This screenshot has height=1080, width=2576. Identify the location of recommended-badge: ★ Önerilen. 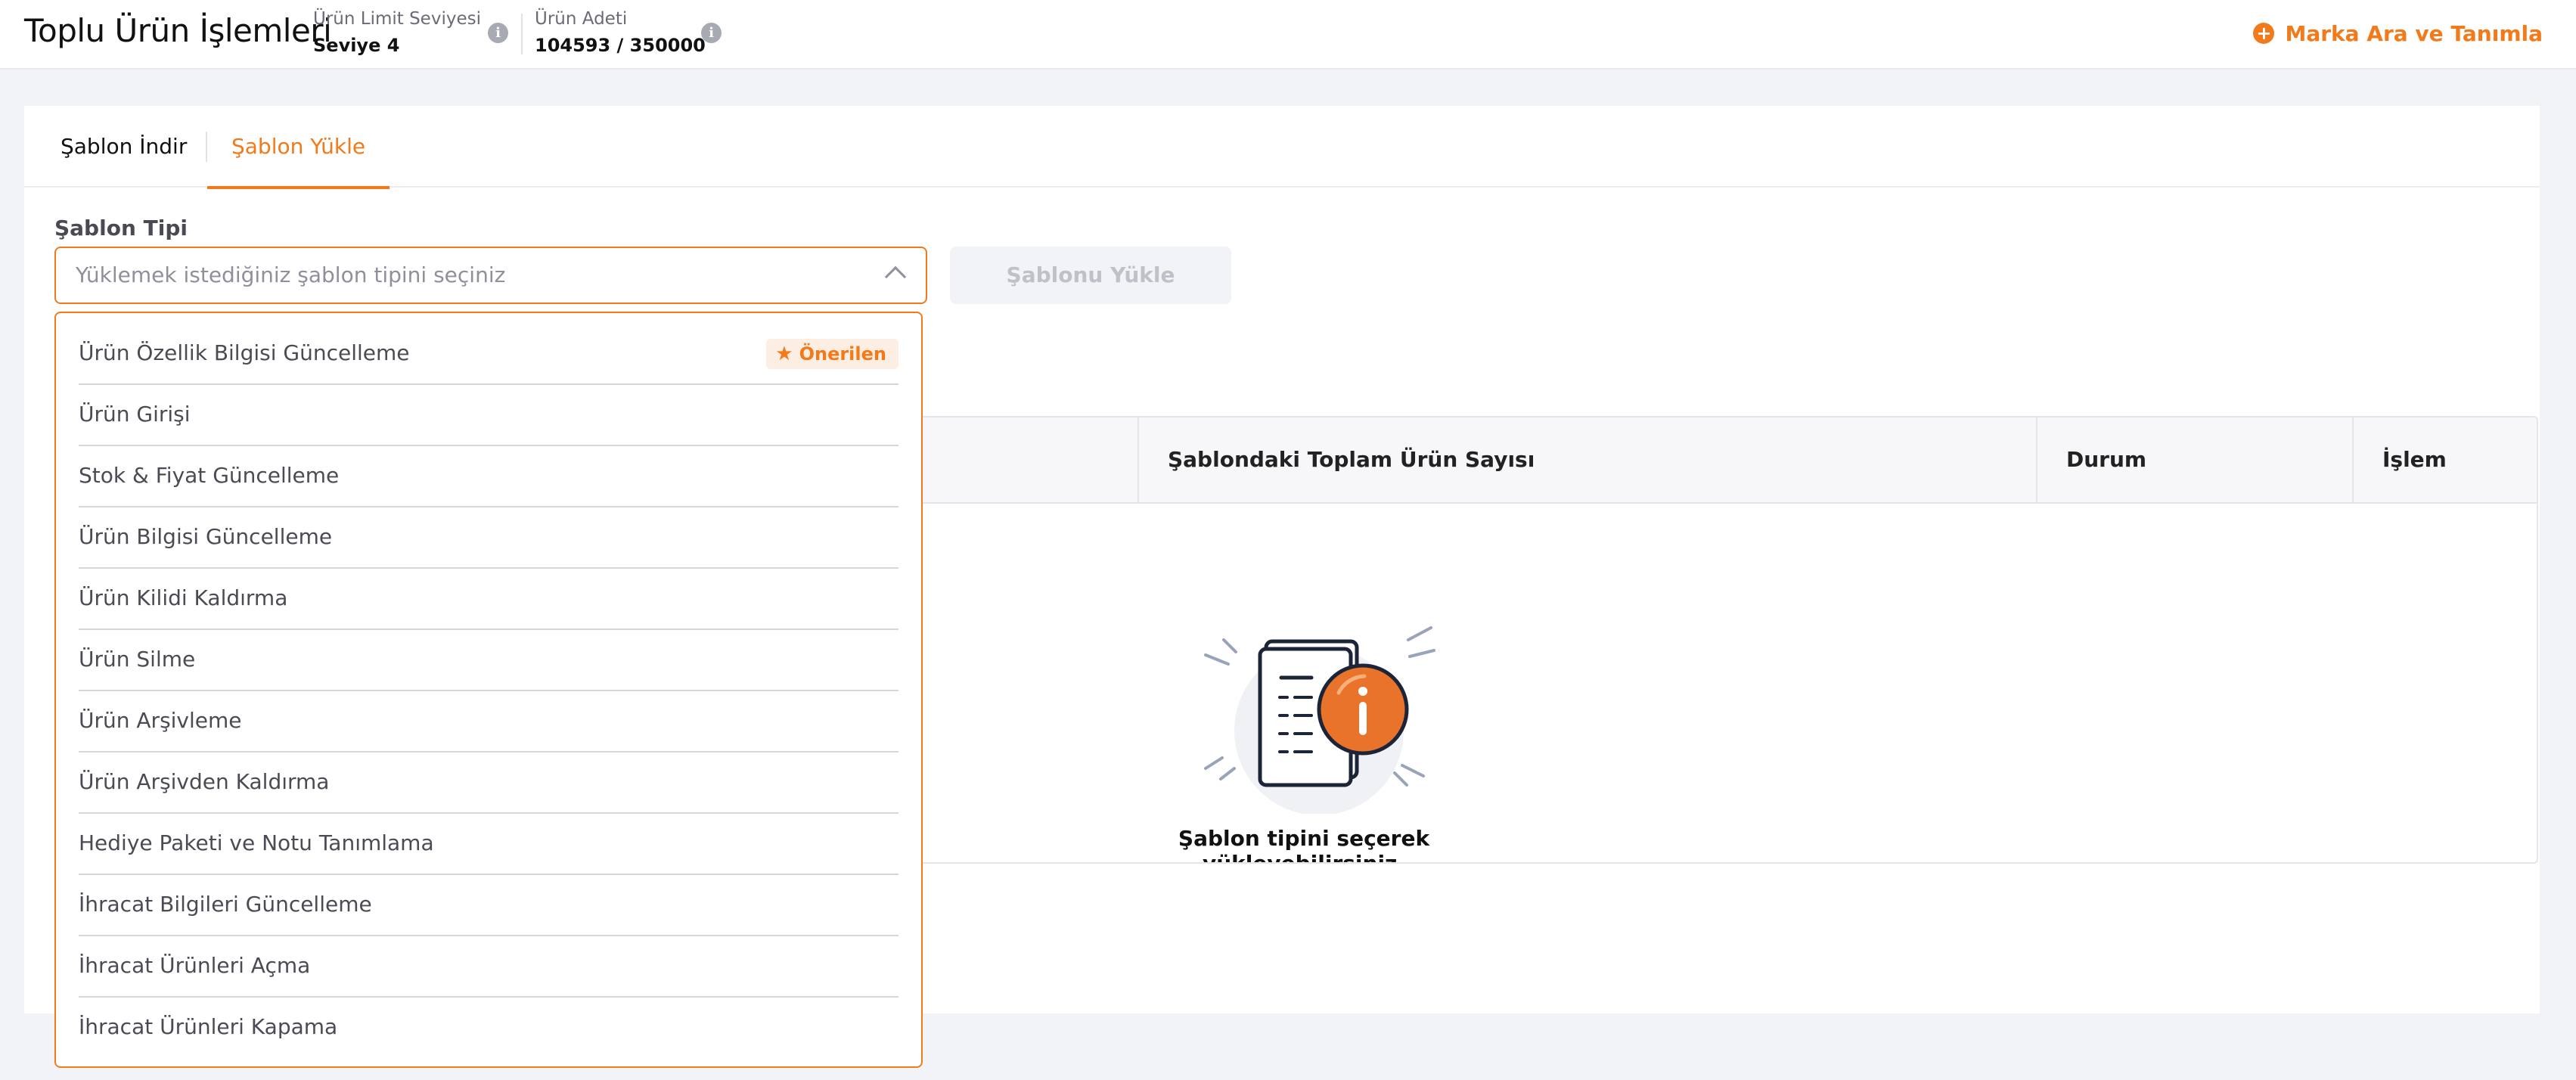
(832, 354).